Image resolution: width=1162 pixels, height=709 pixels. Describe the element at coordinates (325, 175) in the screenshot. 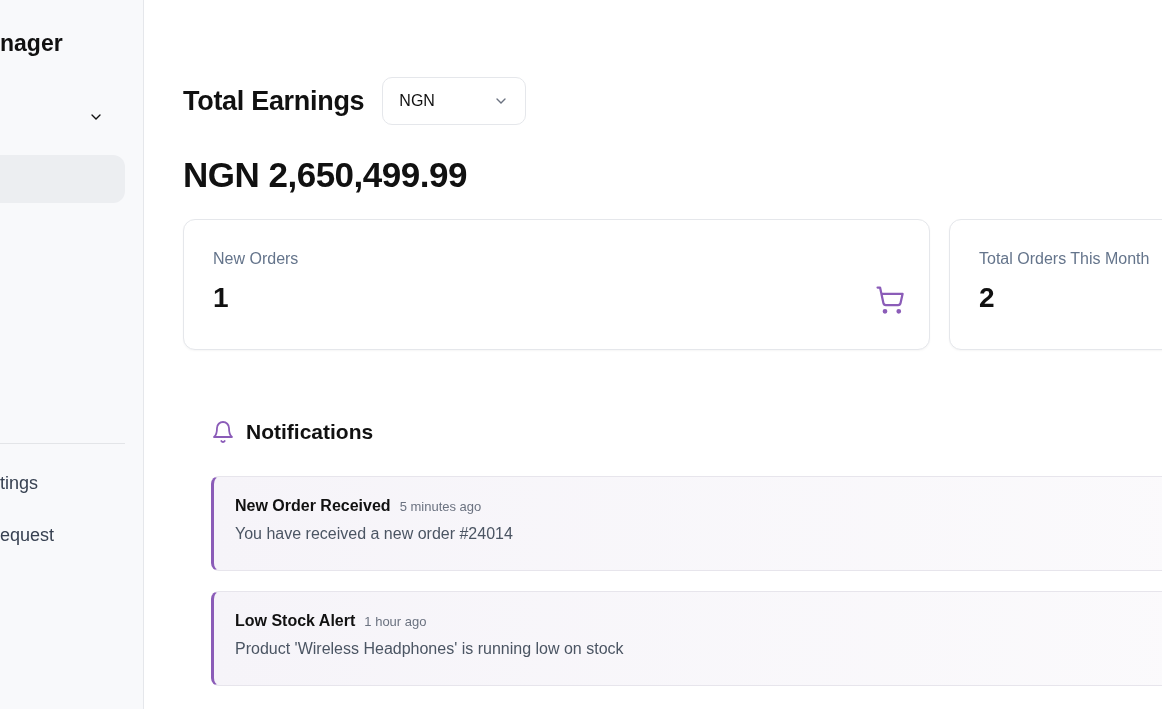

I see `total-amount: NGN 2,650,499.99` at that location.